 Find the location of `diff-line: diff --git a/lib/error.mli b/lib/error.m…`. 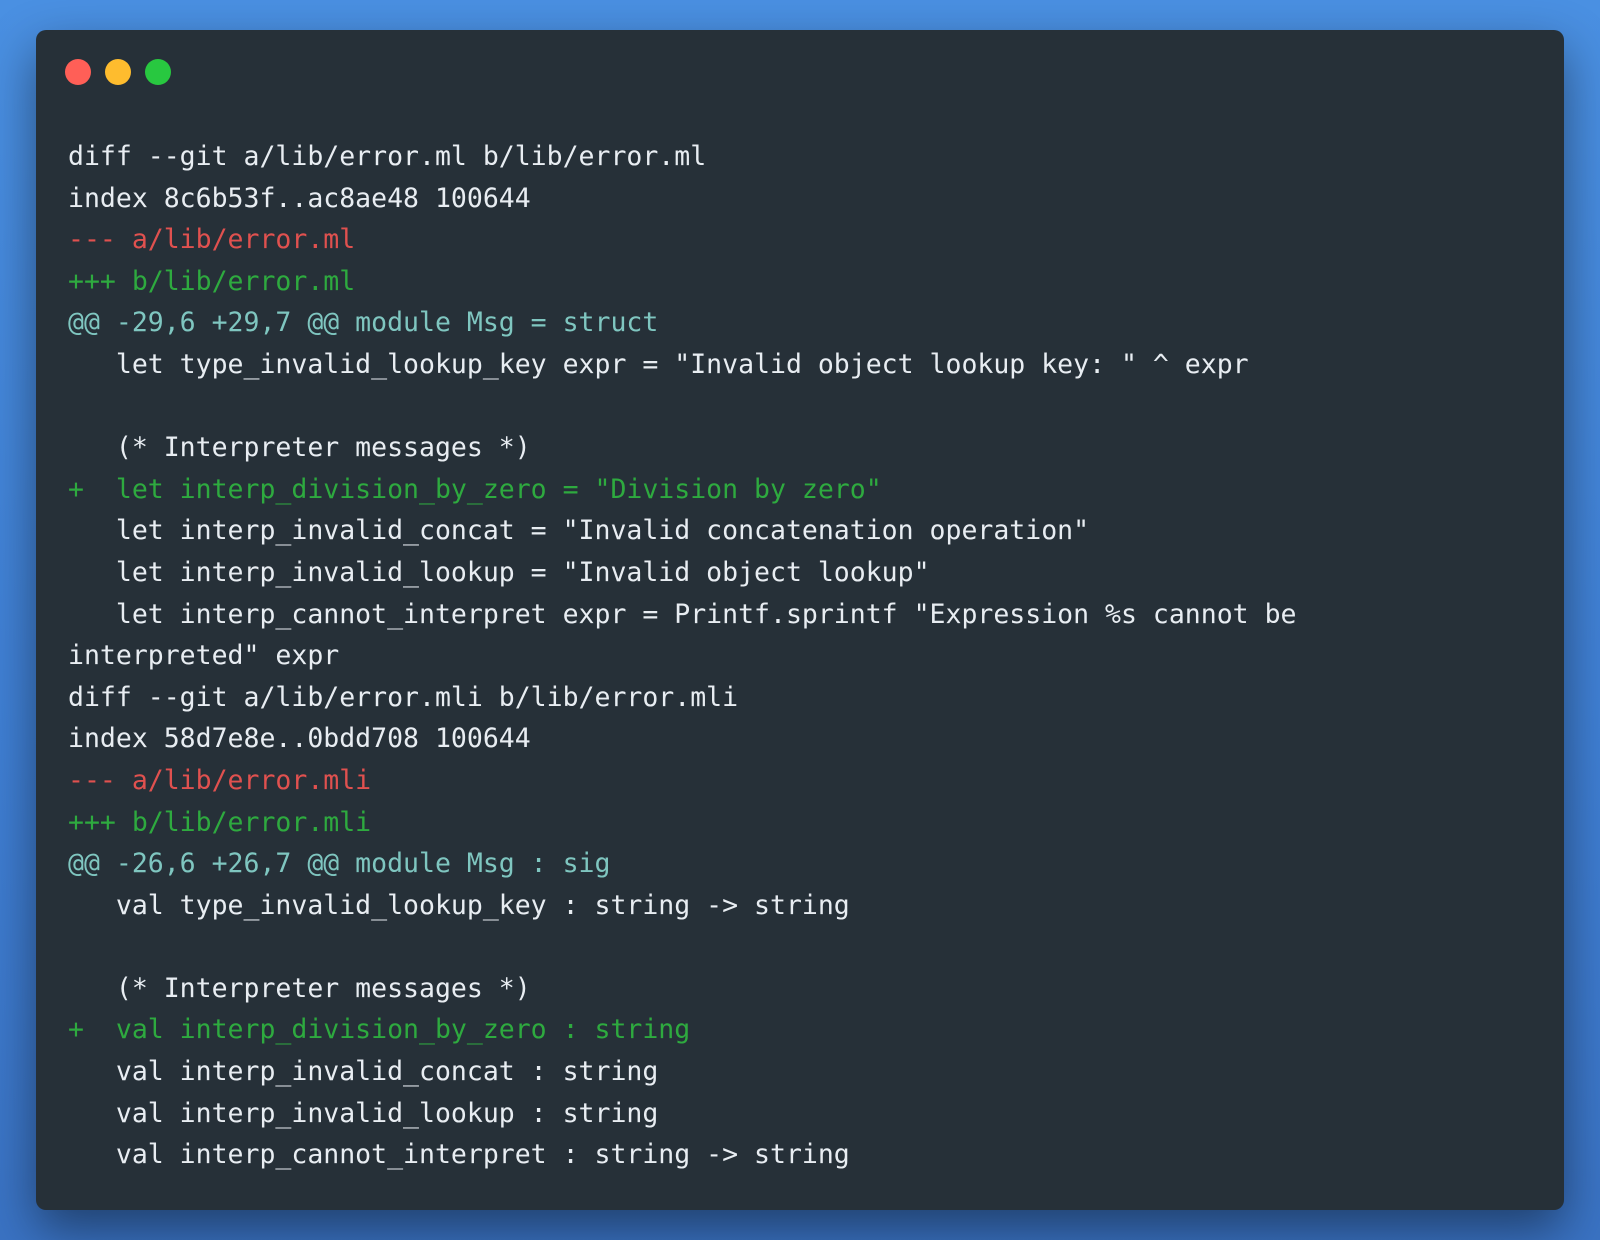

diff-line: diff --git a/lib/error.mli b/lib/error.m… is located at coordinates (403, 697).